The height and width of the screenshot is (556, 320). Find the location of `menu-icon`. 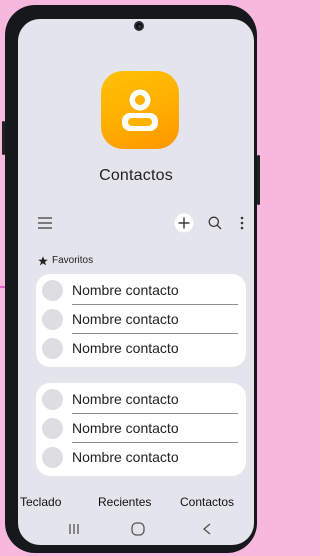

menu-icon is located at coordinates (45, 223).